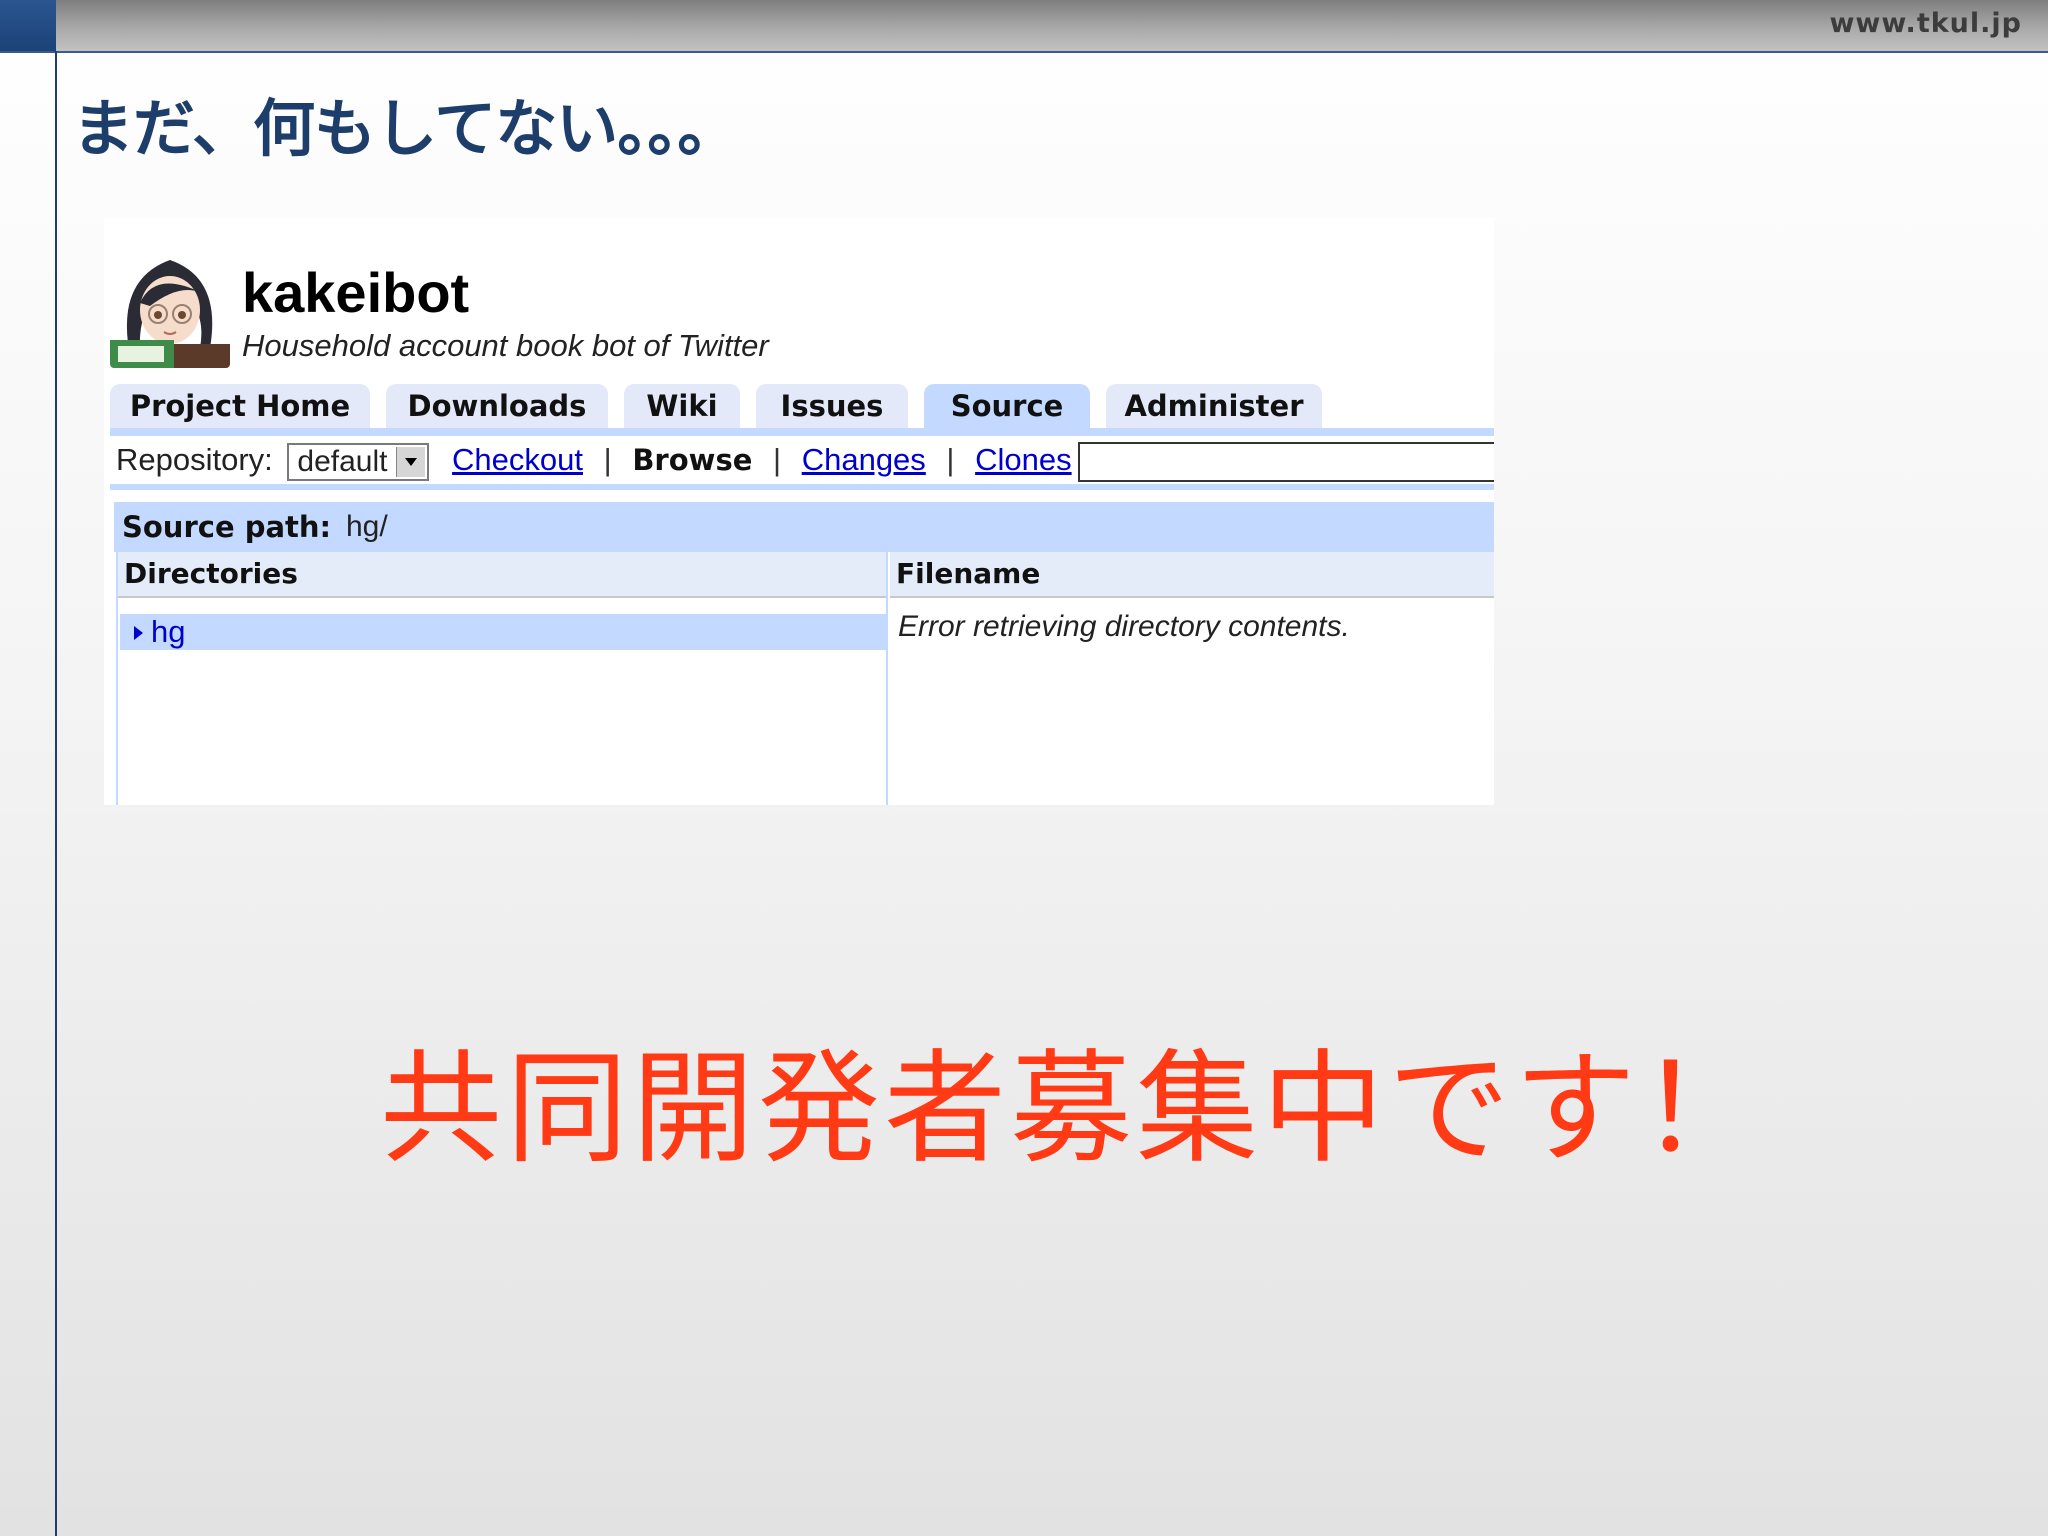  Describe the element at coordinates (138, 632) in the screenshot. I see `expand-arrow-icon` at that location.